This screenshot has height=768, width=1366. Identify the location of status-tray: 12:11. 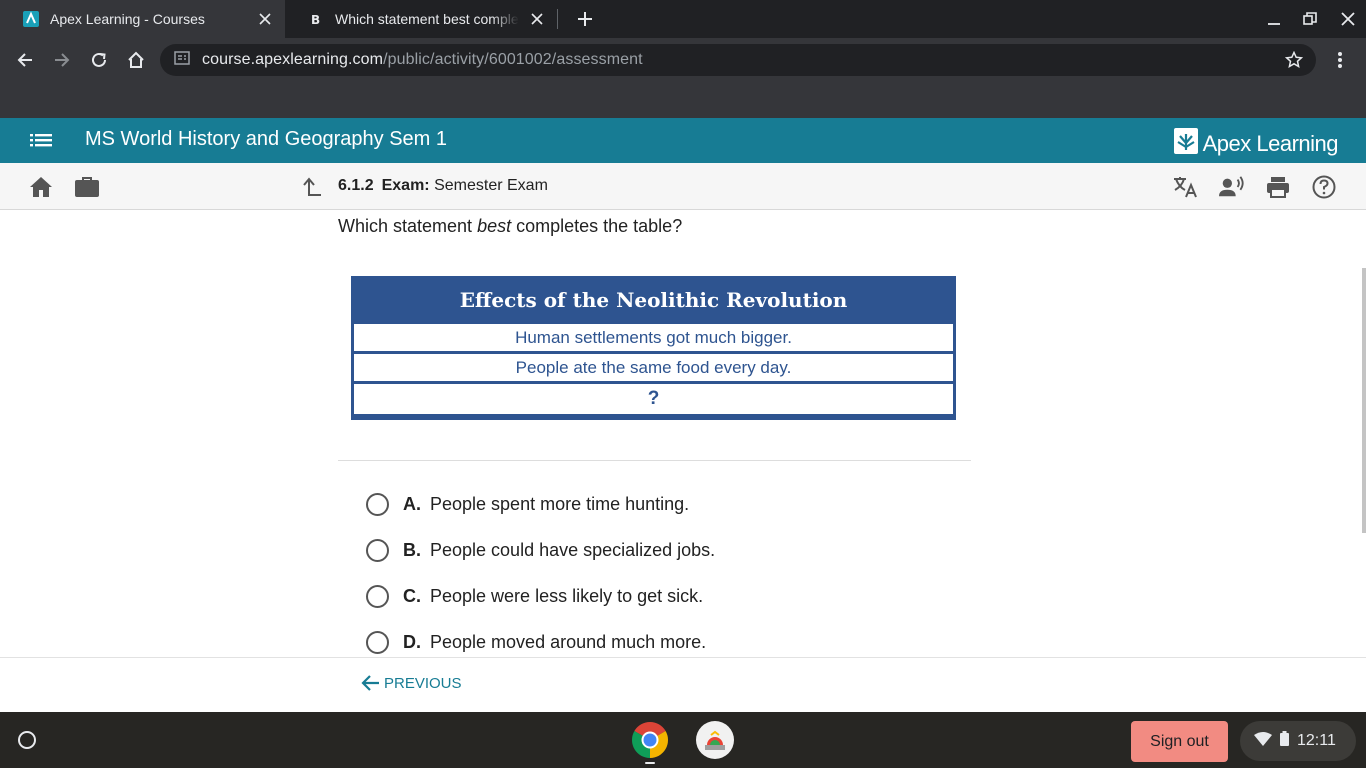
(1298, 741).